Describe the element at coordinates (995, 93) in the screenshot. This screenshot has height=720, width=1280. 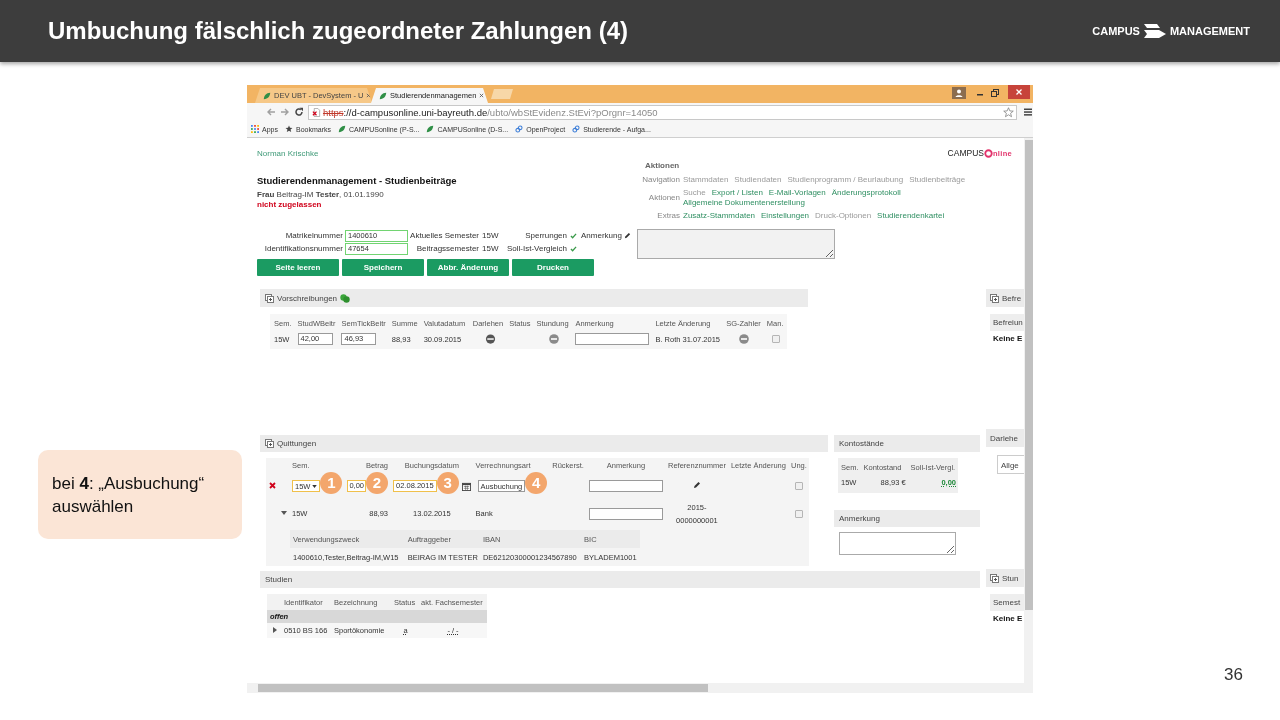
I see `restore-icon` at that location.